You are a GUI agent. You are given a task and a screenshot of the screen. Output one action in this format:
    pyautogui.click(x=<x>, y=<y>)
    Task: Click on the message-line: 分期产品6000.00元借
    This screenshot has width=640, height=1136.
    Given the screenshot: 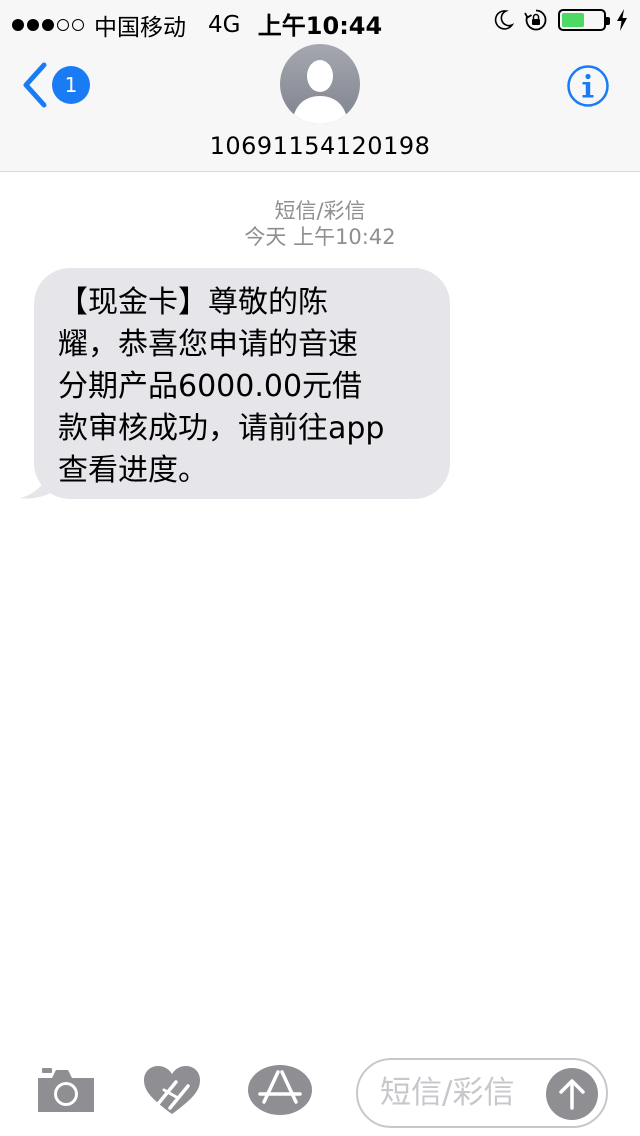 What is the action you would take?
    pyautogui.click(x=210, y=386)
    